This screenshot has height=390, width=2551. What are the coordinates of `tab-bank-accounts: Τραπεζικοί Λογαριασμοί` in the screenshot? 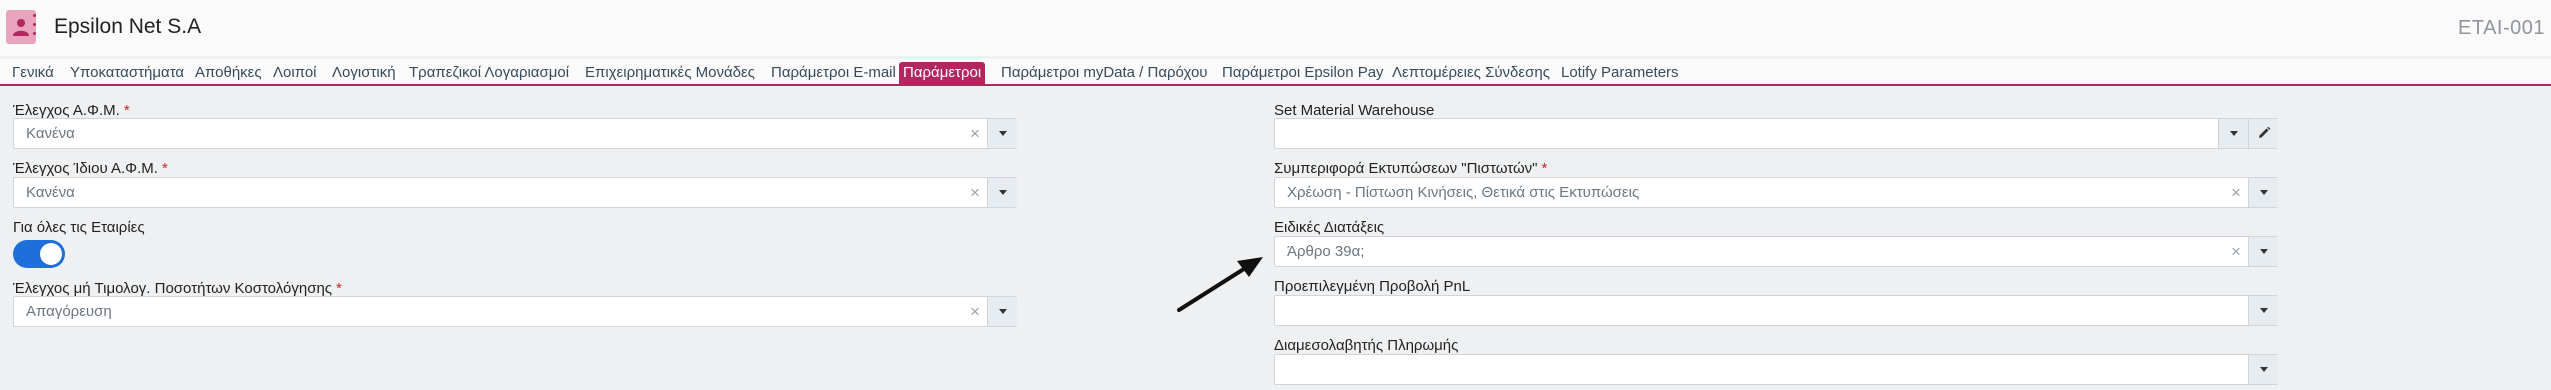 It's located at (489, 74).